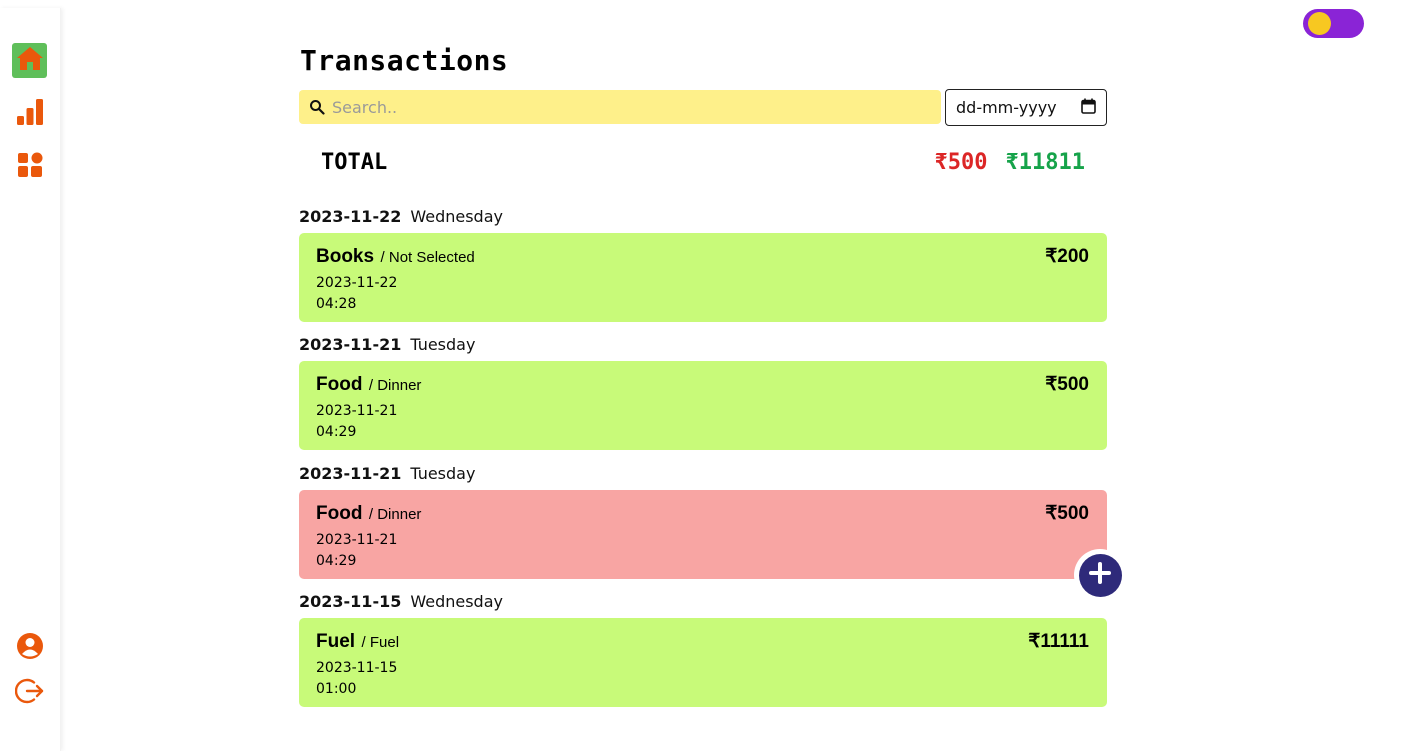 Image resolution: width=1406 pixels, height=751 pixels. I want to click on date-filter-input: dd-mm-yyyy, so click(1026, 107).